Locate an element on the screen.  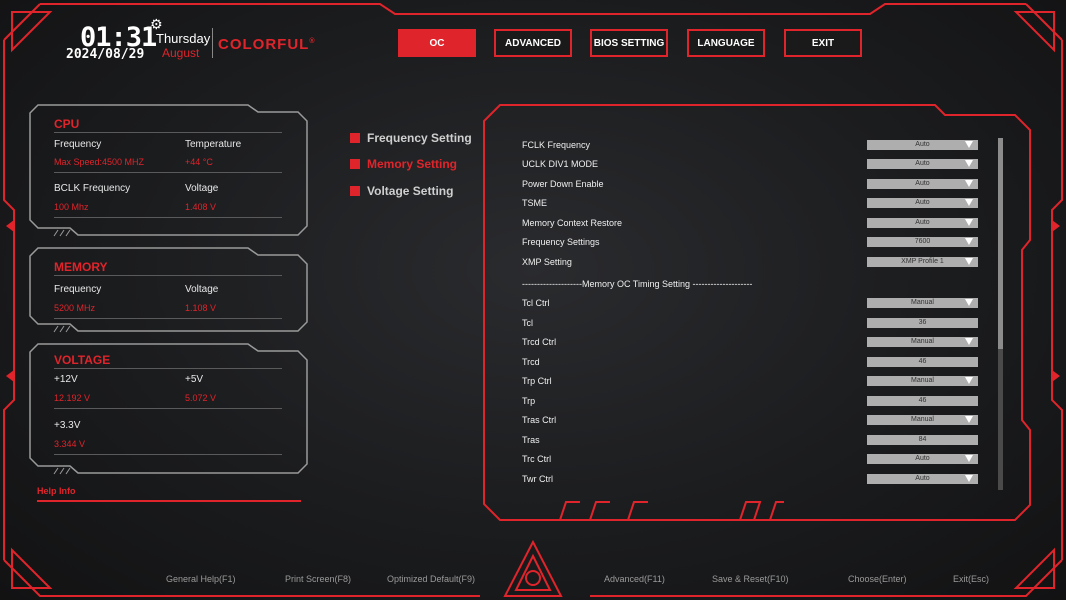
setting-name: Tcl is located at coordinates (527, 323).